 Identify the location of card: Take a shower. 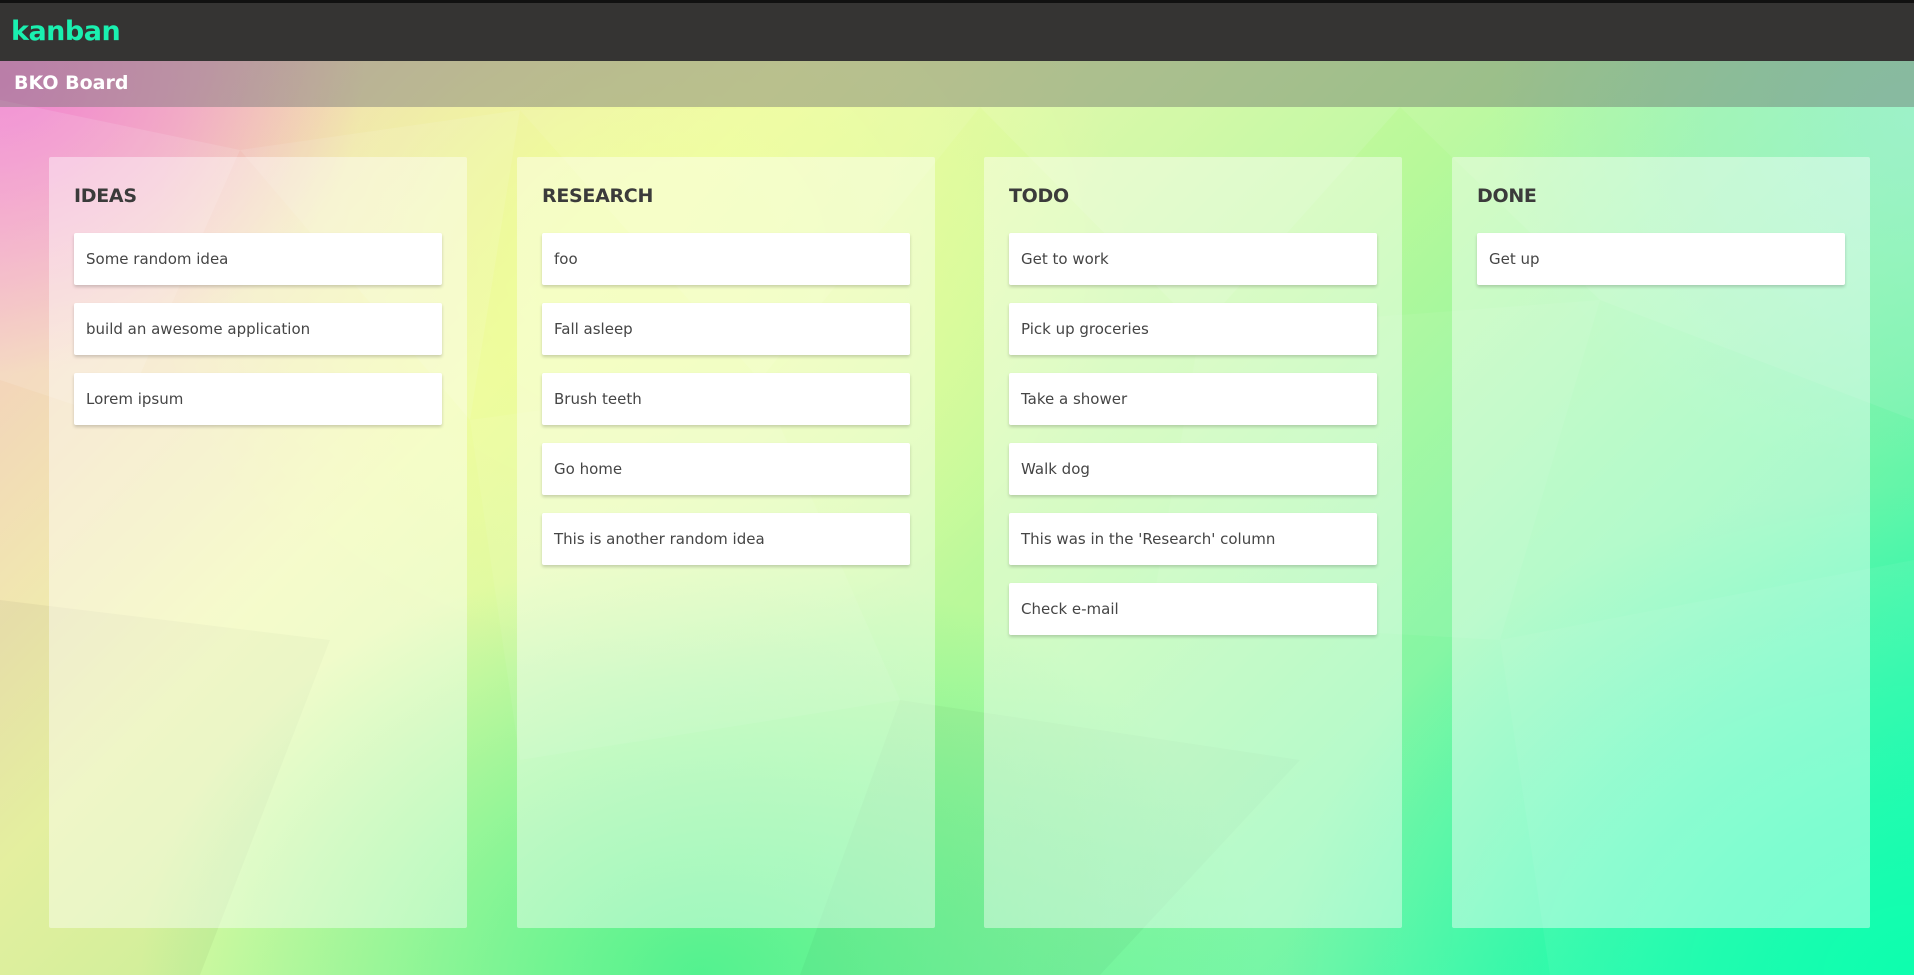
(1193, 399).